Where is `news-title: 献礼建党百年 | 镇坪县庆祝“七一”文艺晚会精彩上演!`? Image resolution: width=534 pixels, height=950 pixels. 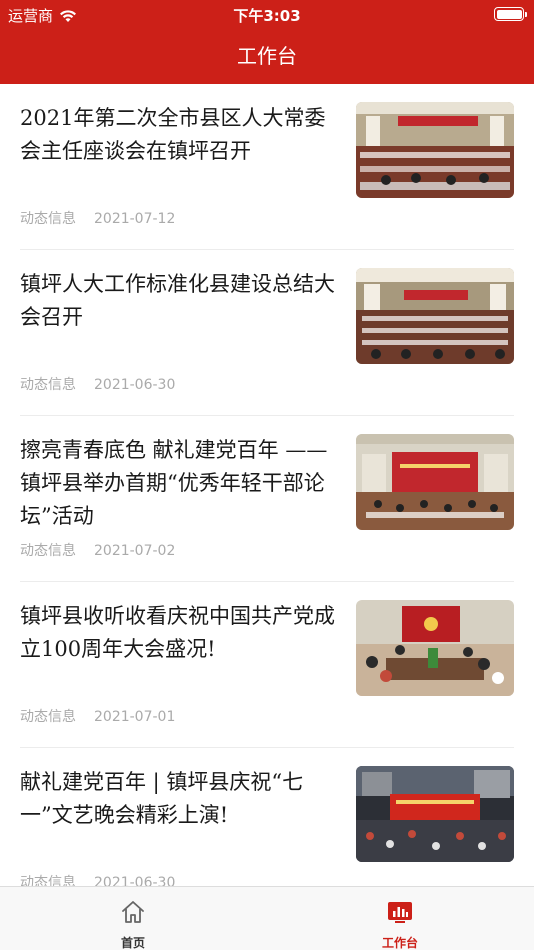 news-title: 献礼建党百年 | 镇坪县庆祝“七一”文艺晚会精彩上演! is located at coordinates (162, 798).